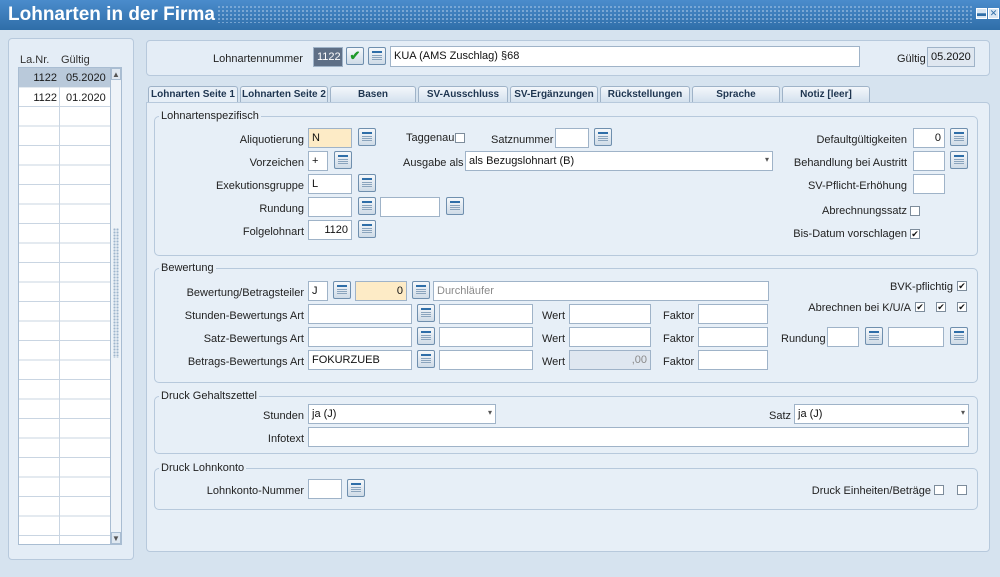 The height and width of the screenshot is (577, 1000). Describe the element at coordinates (803, 339) in the screenshot. I see `bewertung-rundung-label: Rundung` at that location.